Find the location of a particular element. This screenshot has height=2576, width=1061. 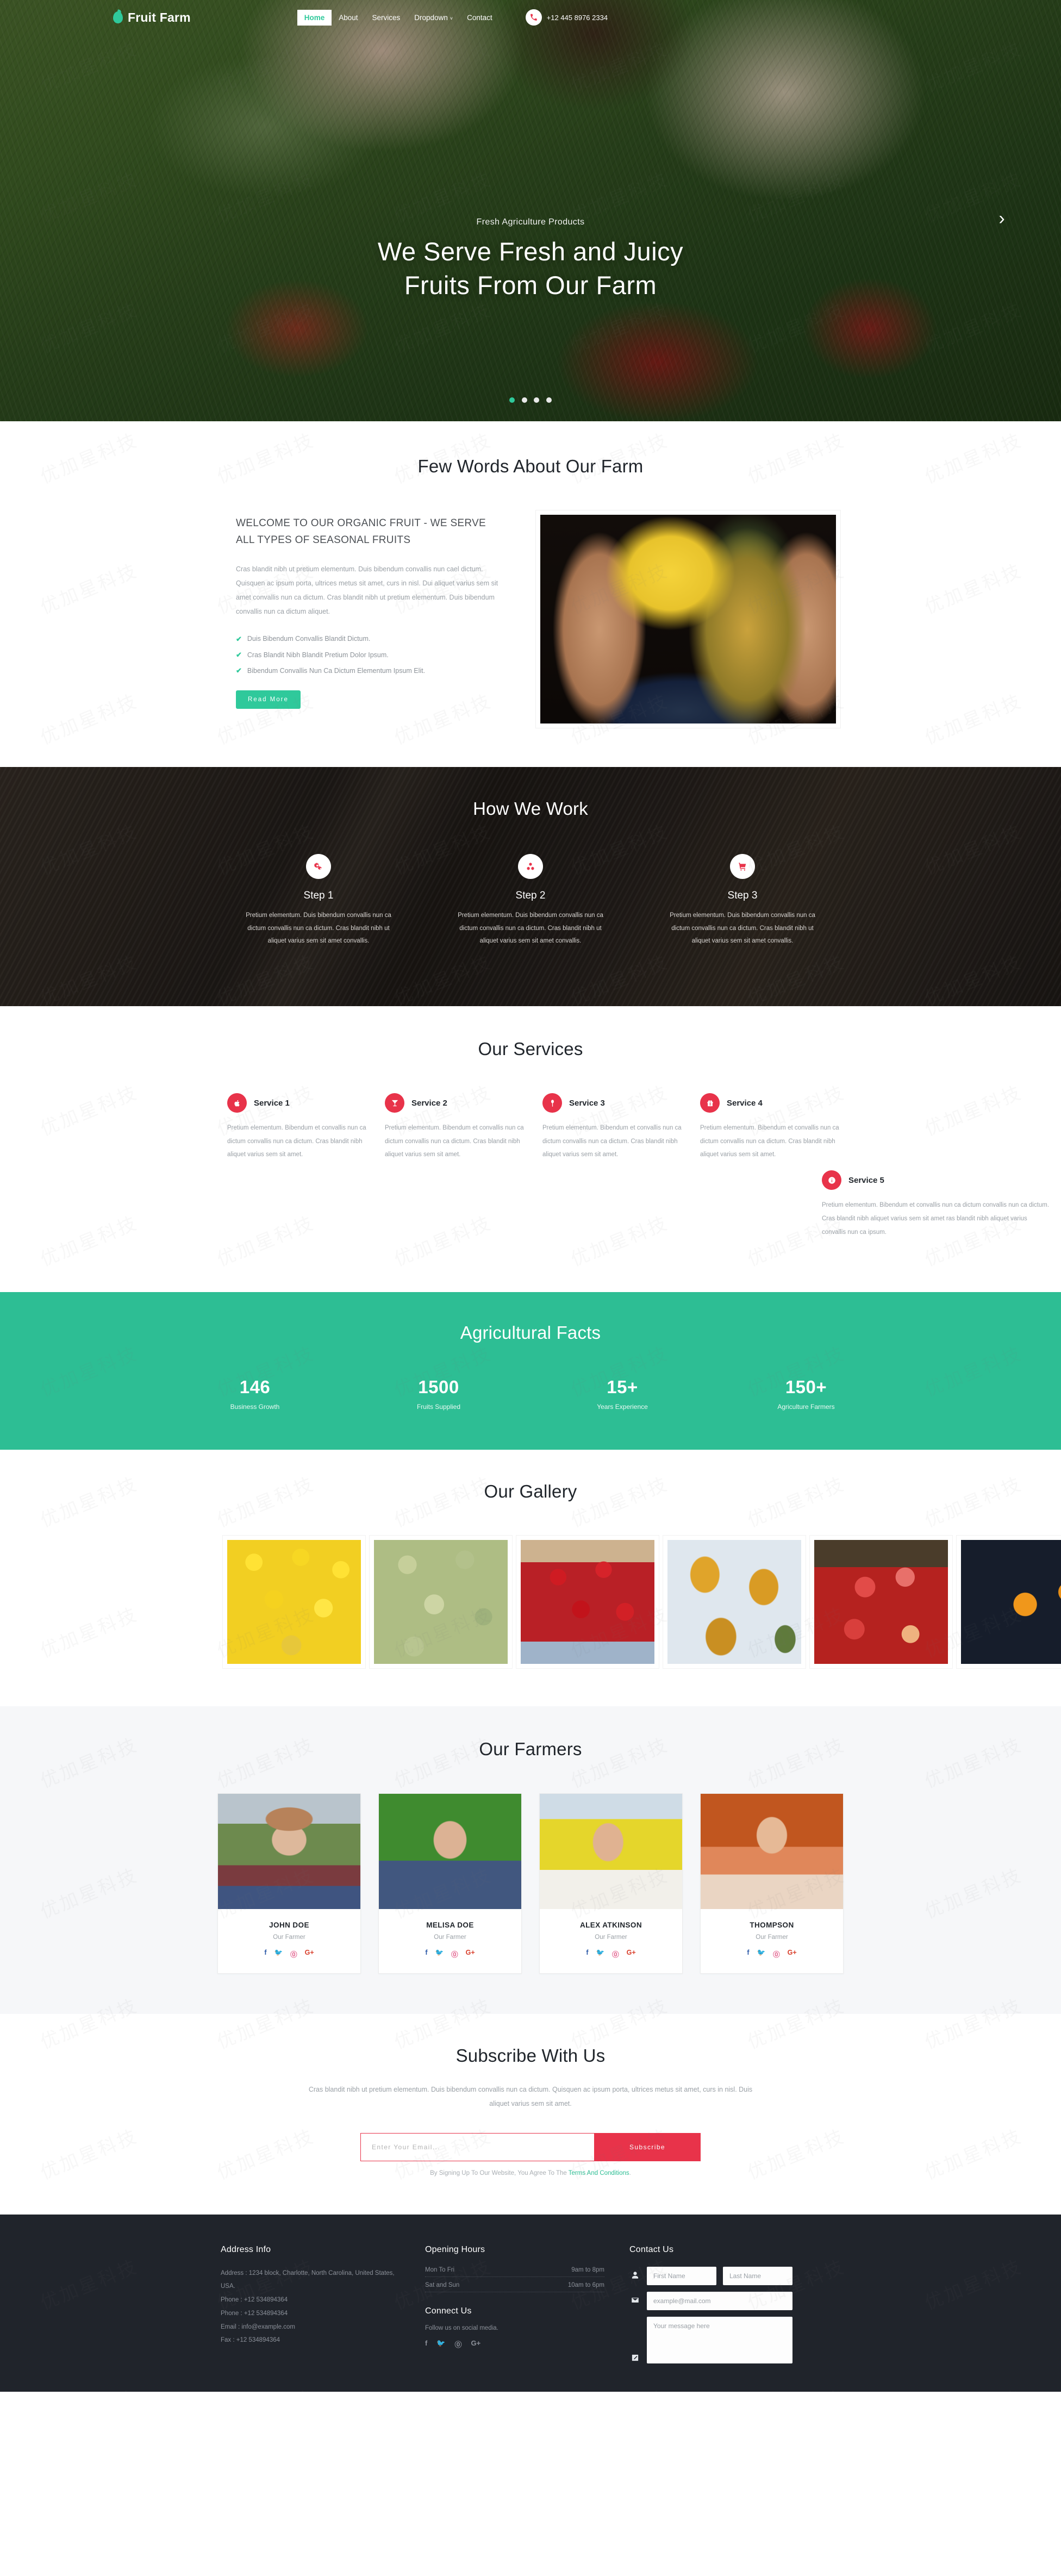

services-title: Our Services is located at coordinates (530, 1049).